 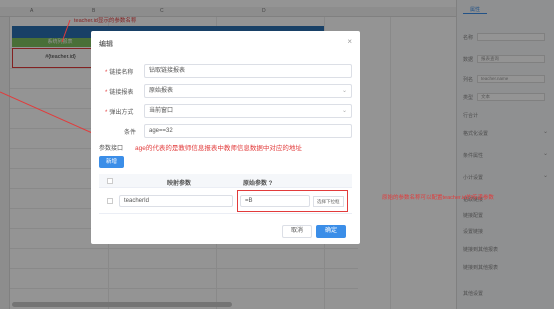 I want to click on annotation-condition-note: age的代表的是教师信息报表中教师信息数据中对应的地址, so click(x=218, y=148).